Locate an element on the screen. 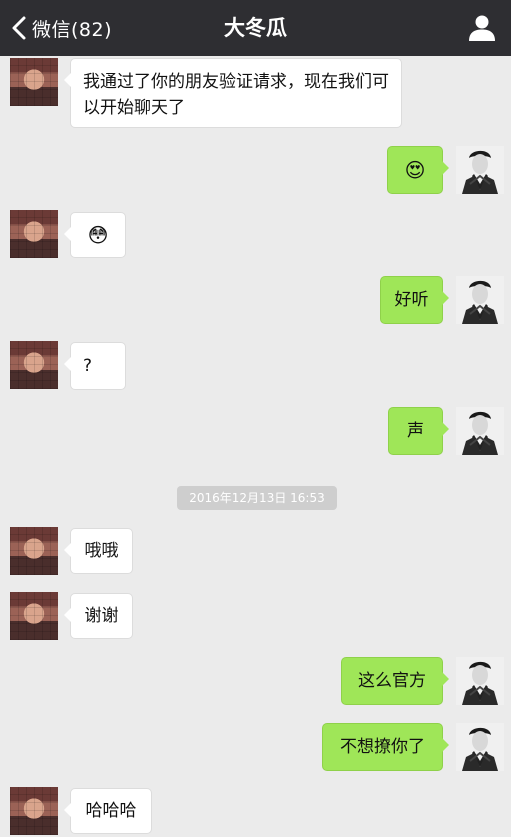 The image size is (511, 837). message-text: ? is located at coordinates (88, 366).